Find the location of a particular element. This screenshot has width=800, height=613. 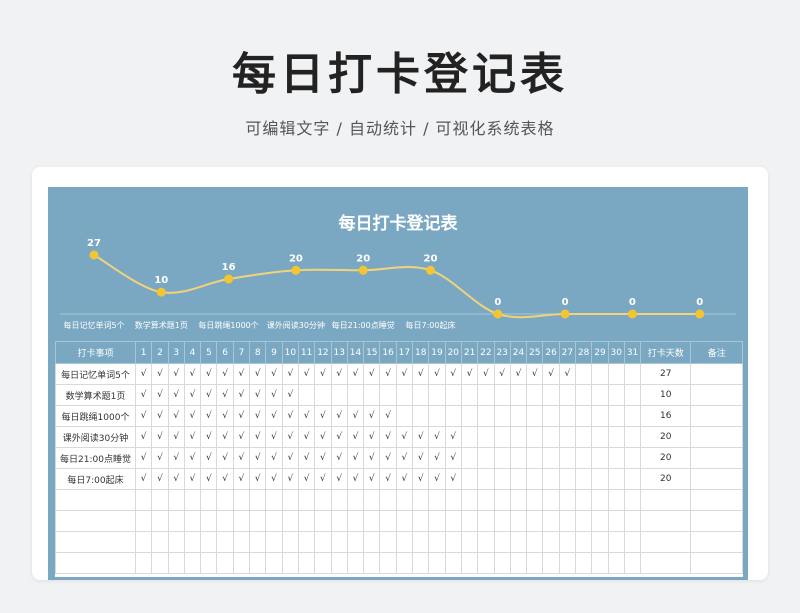

row-item-cell: 每日跳绳1000个 is located at coordinates (95, 416).